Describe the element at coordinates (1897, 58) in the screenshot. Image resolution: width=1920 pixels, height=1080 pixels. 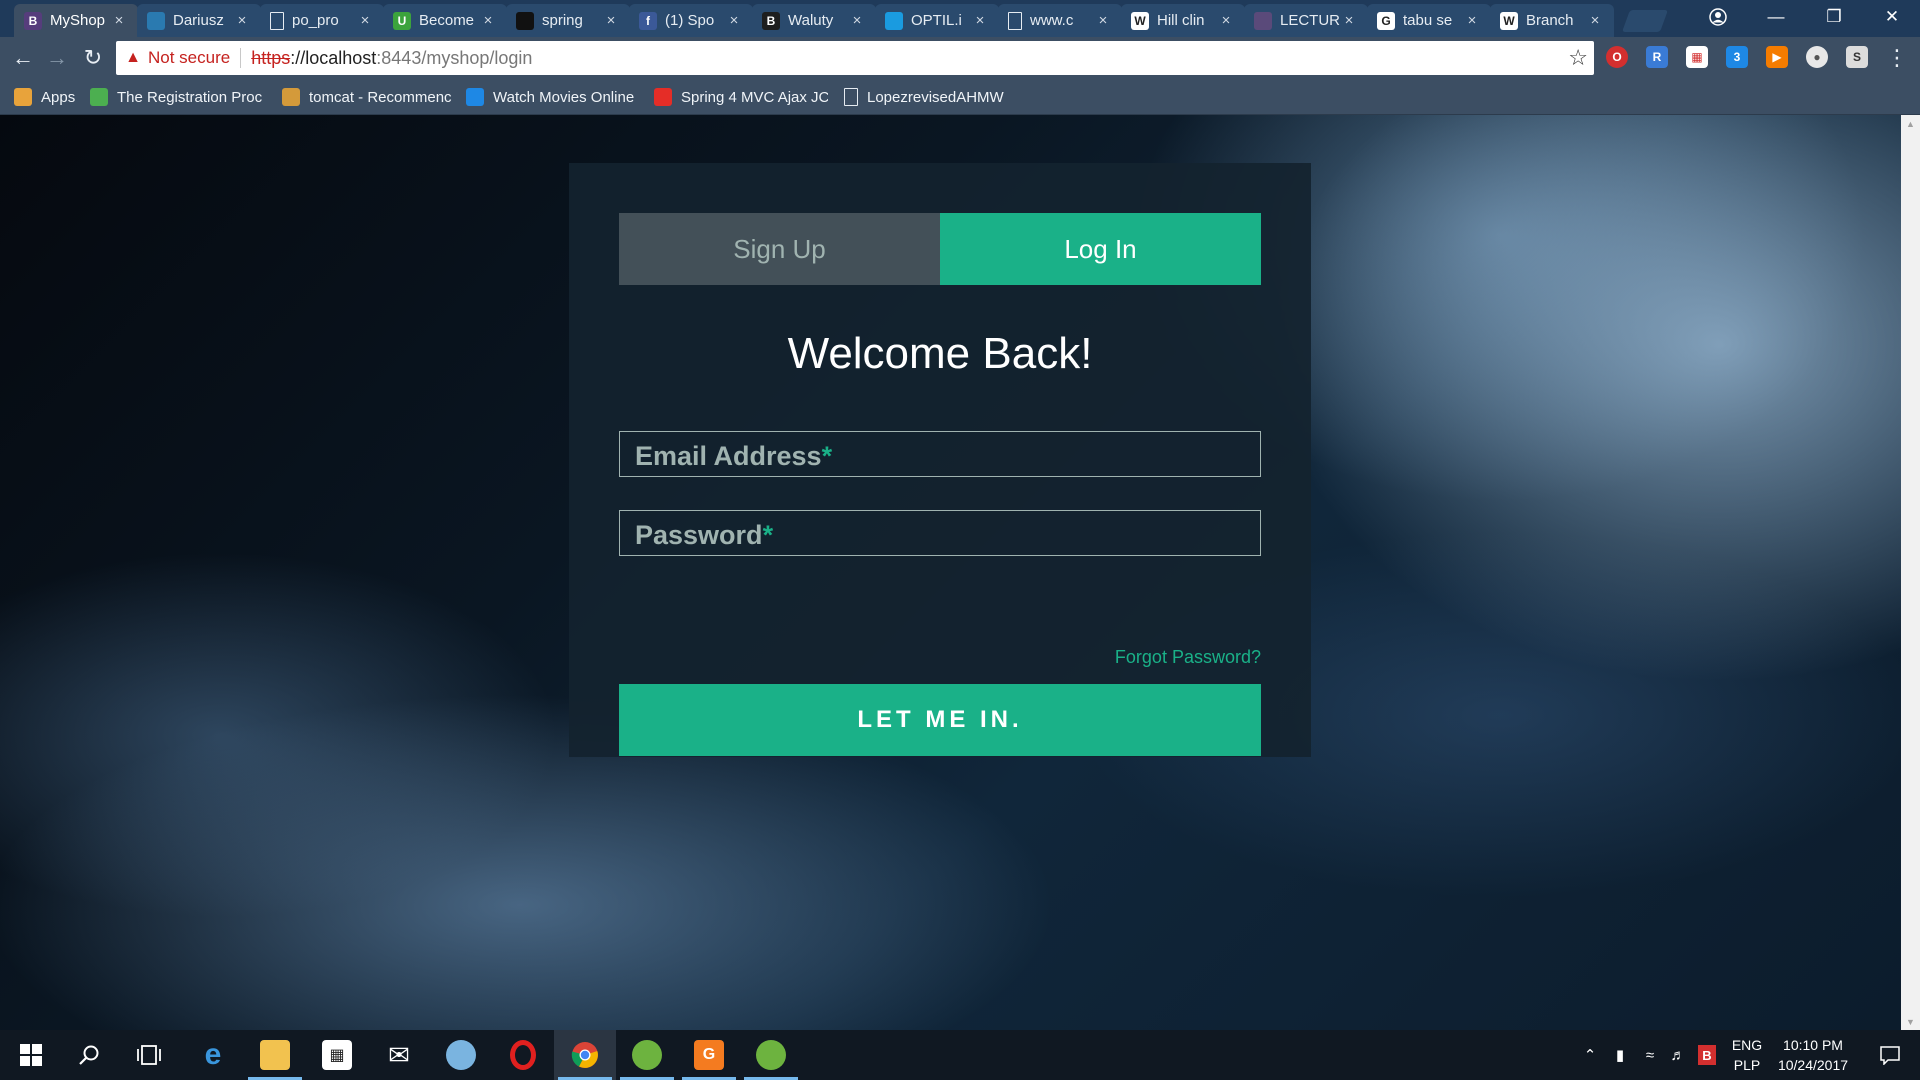
I see `menu-icon: ⋮` at that location.